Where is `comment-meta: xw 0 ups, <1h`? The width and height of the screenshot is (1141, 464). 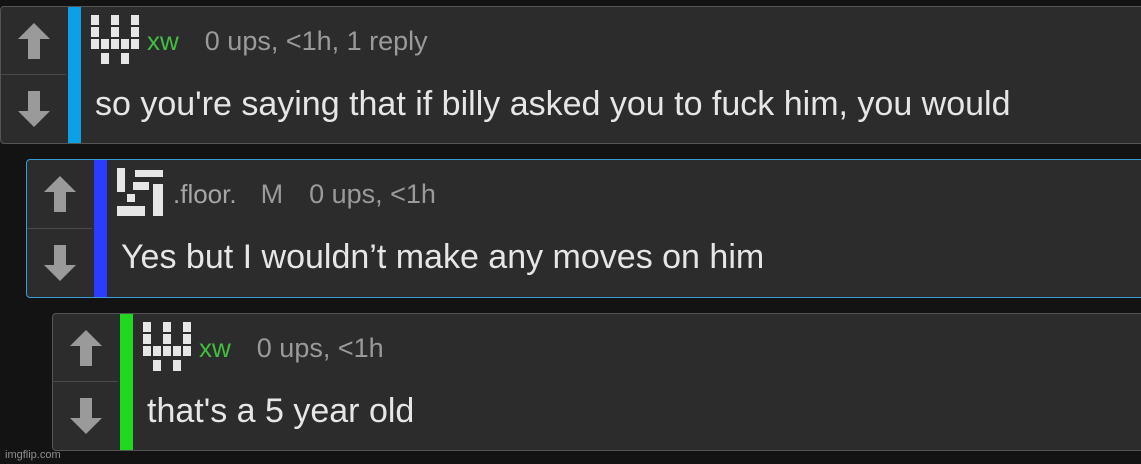 comment-meta: xw 0 ups, <1h is located at coordinates (291, 348).